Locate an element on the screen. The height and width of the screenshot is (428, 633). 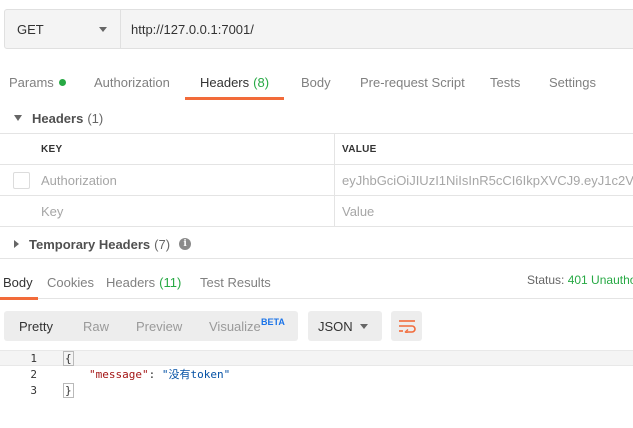
close-brace: } is located at coordinates (68, 390).